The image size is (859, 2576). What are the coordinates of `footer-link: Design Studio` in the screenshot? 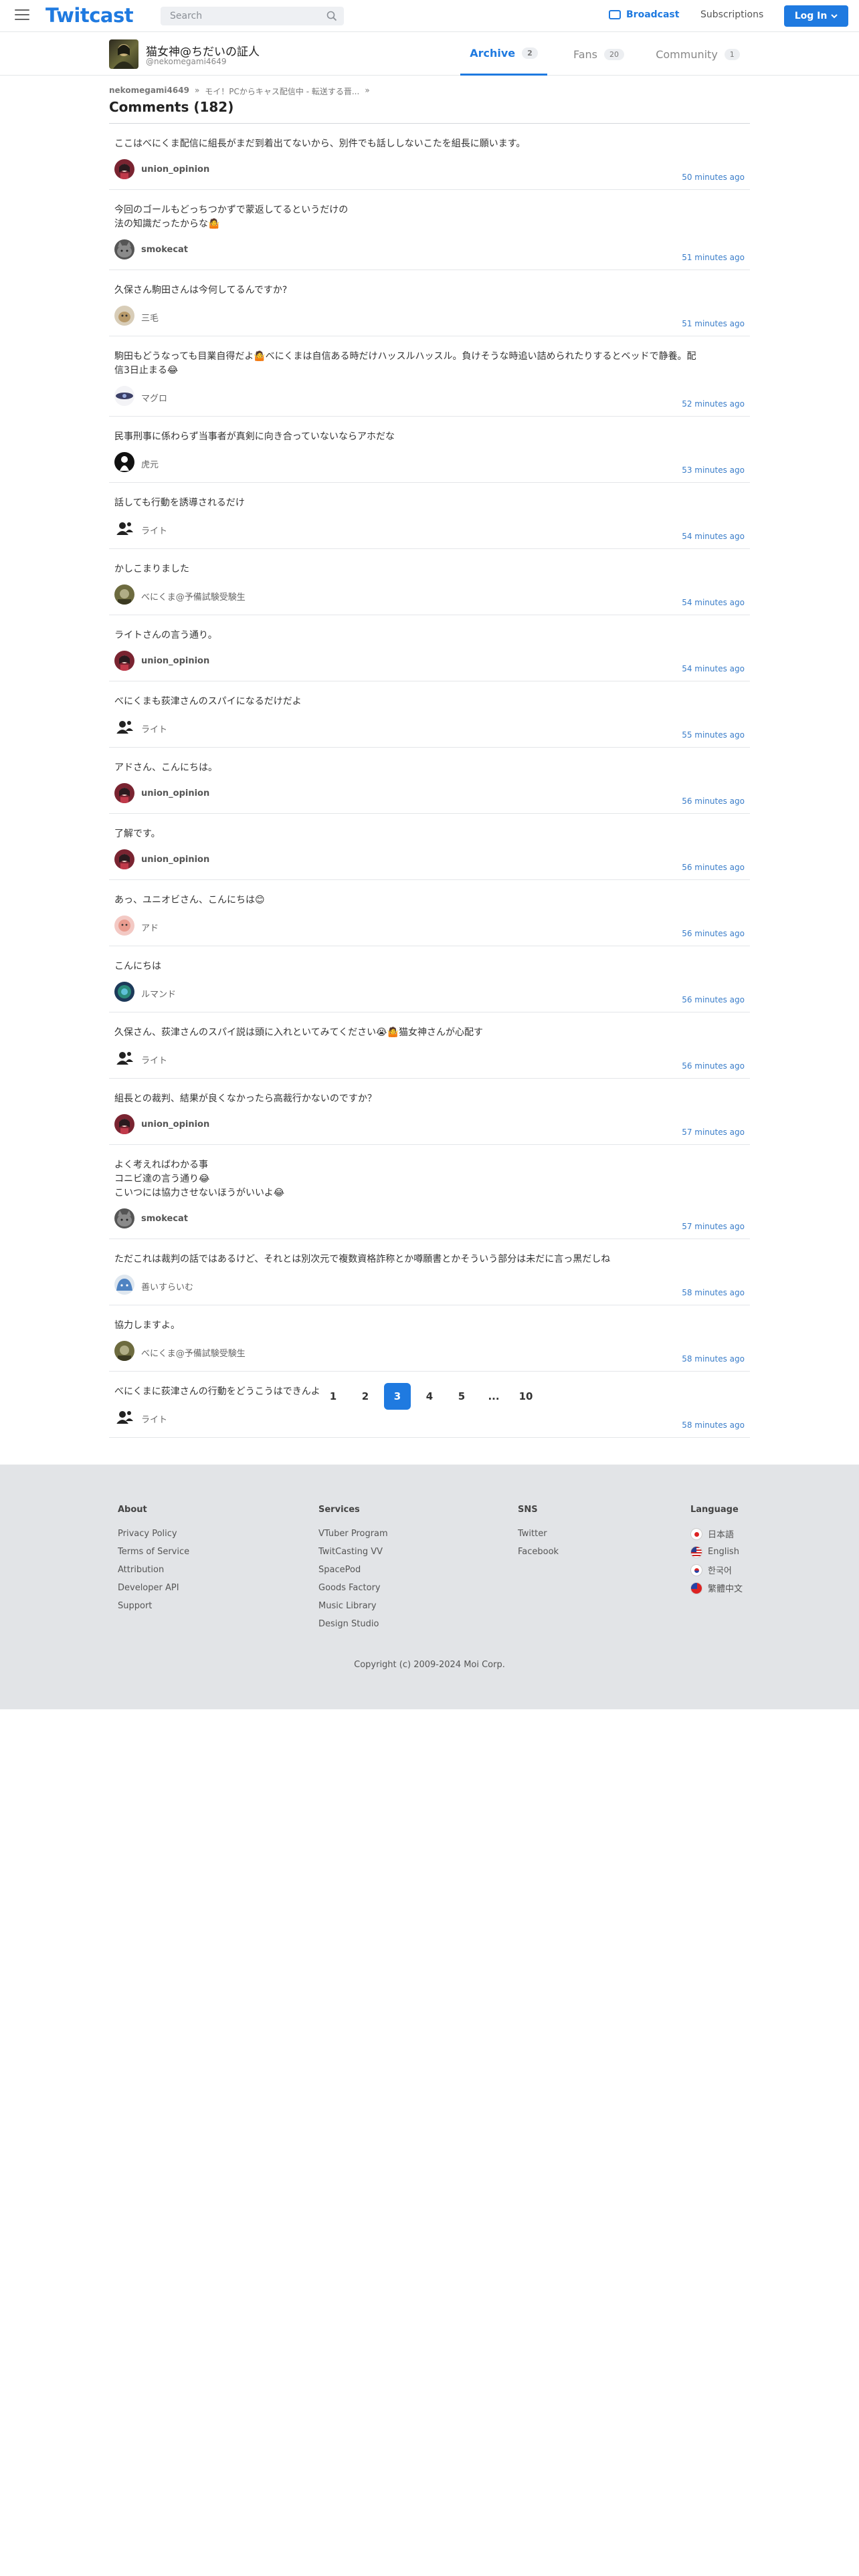 It's located at (353, 1624).